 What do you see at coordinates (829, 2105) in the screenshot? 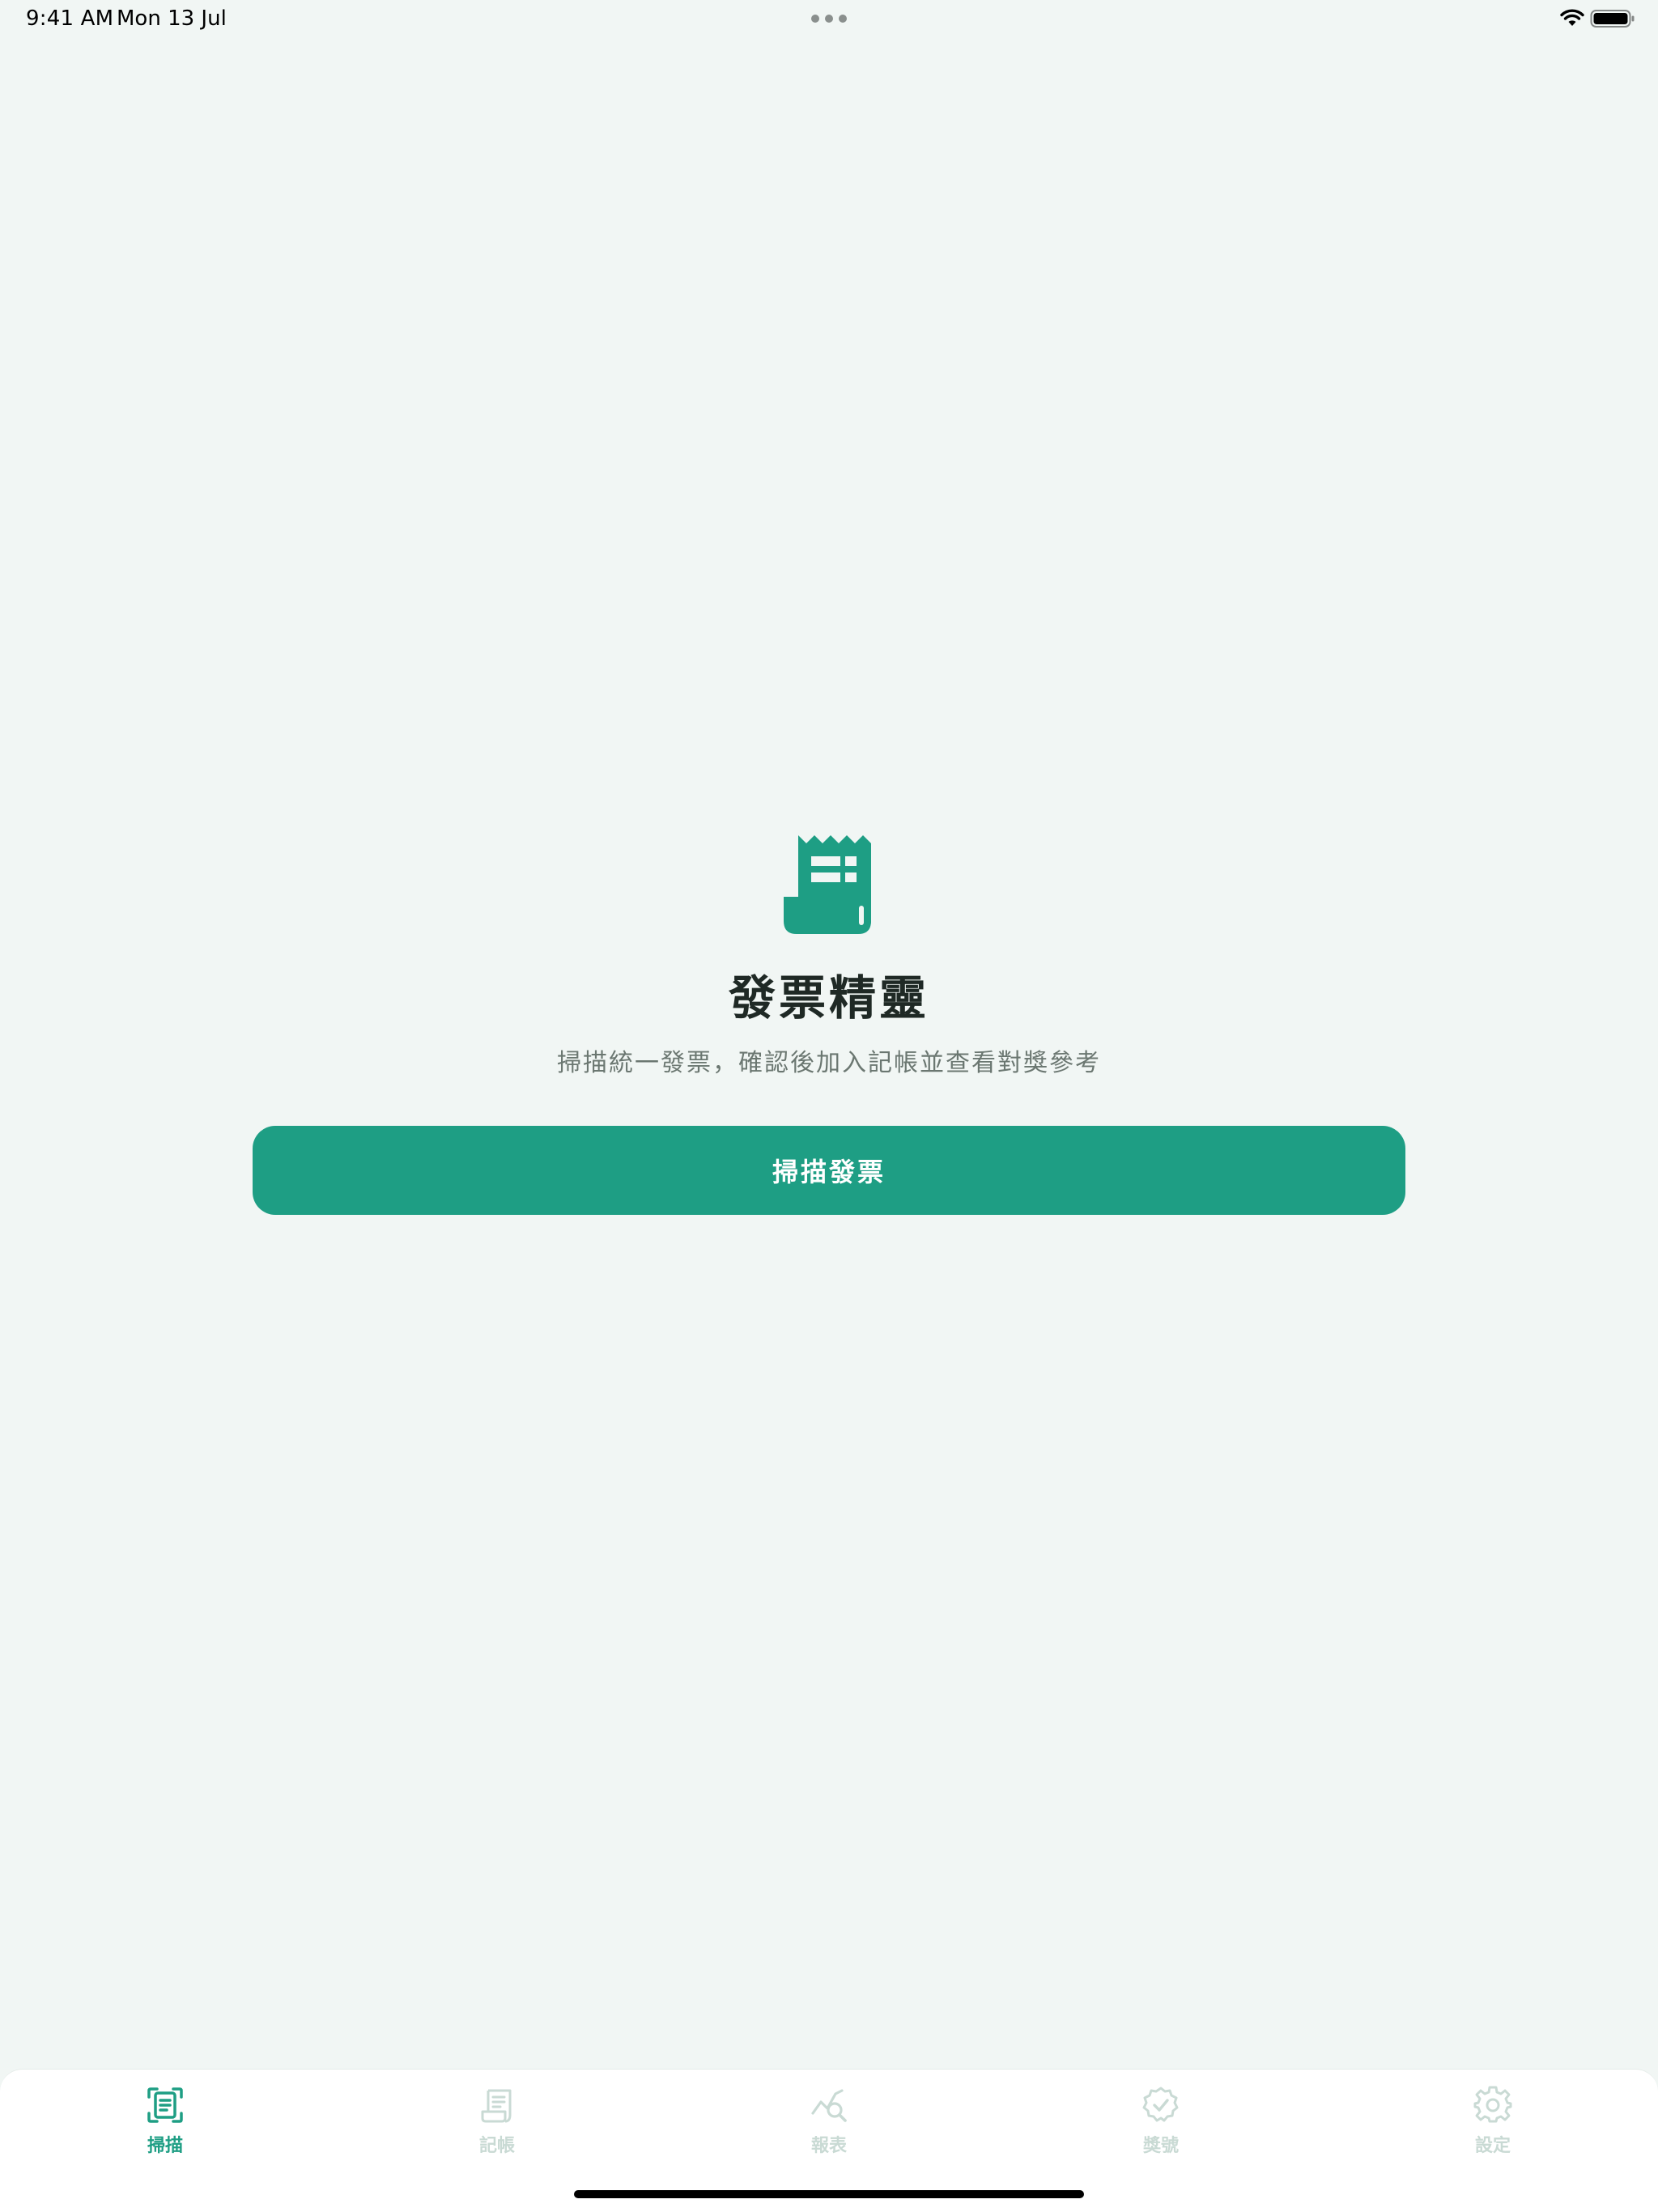
I see `chart-search-icon` at bounding box center [829, 2105].